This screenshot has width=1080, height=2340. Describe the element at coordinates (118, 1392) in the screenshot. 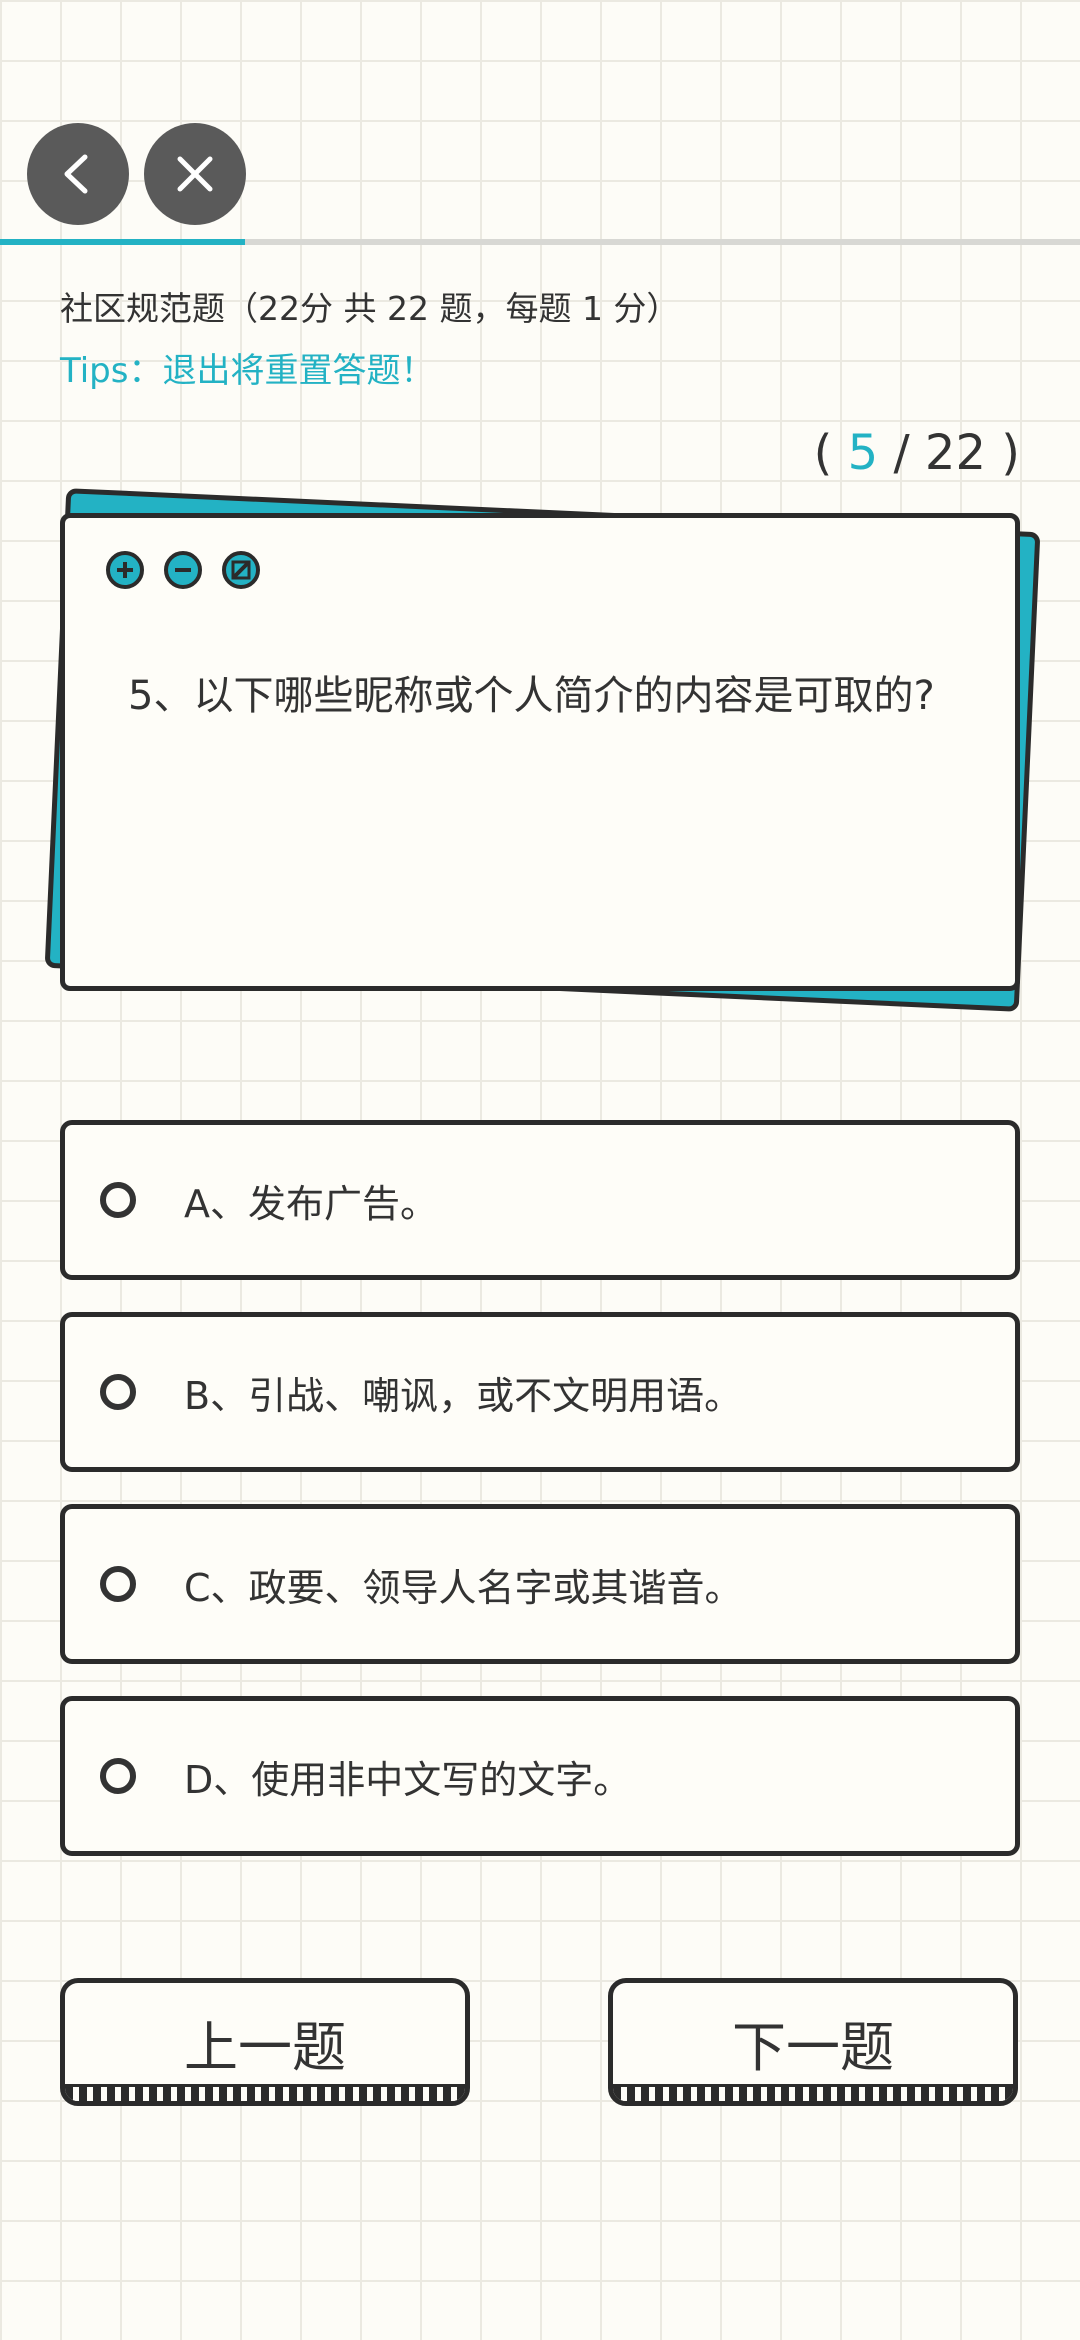

I see `radio-b` at that location.